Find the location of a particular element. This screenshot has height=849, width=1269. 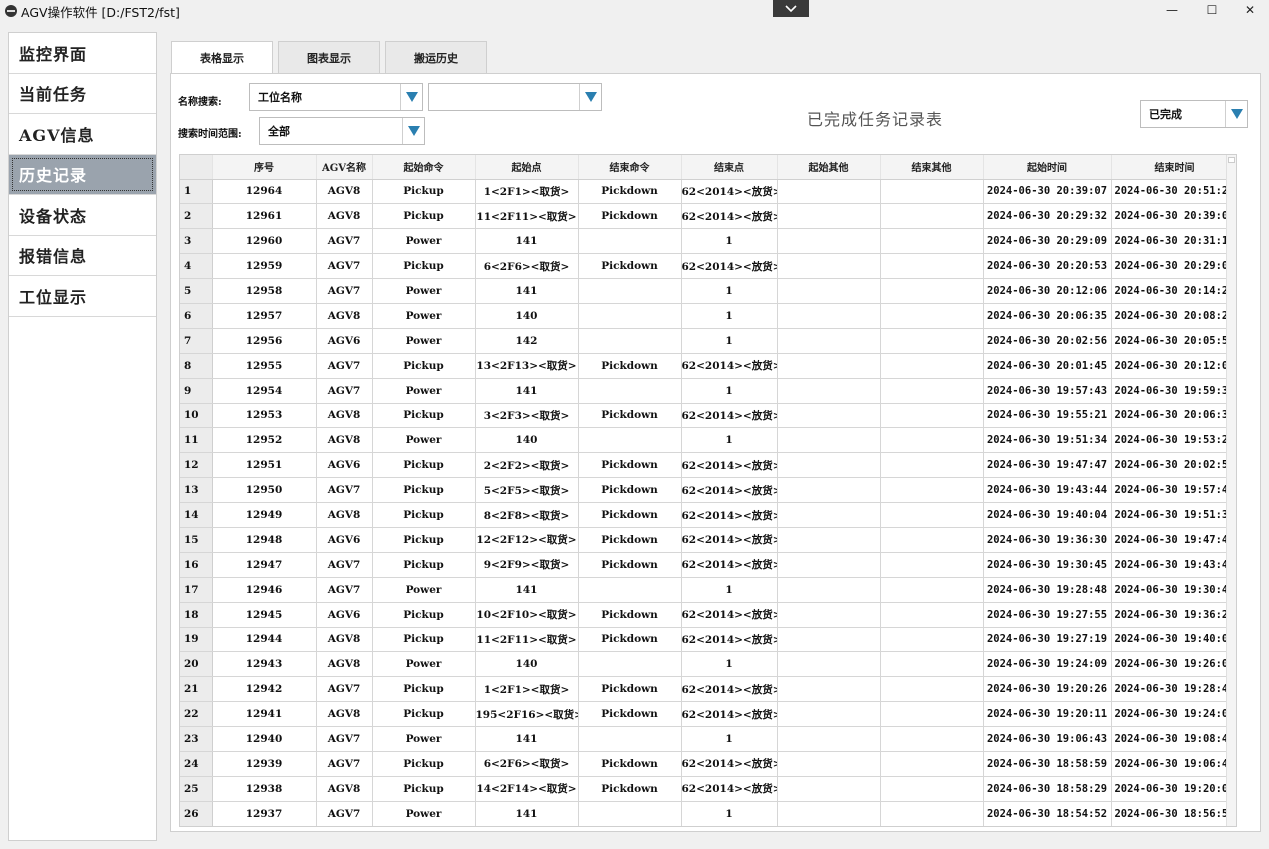

sidebar-item-label: AGV信息 is located at coordinates (57, 135).